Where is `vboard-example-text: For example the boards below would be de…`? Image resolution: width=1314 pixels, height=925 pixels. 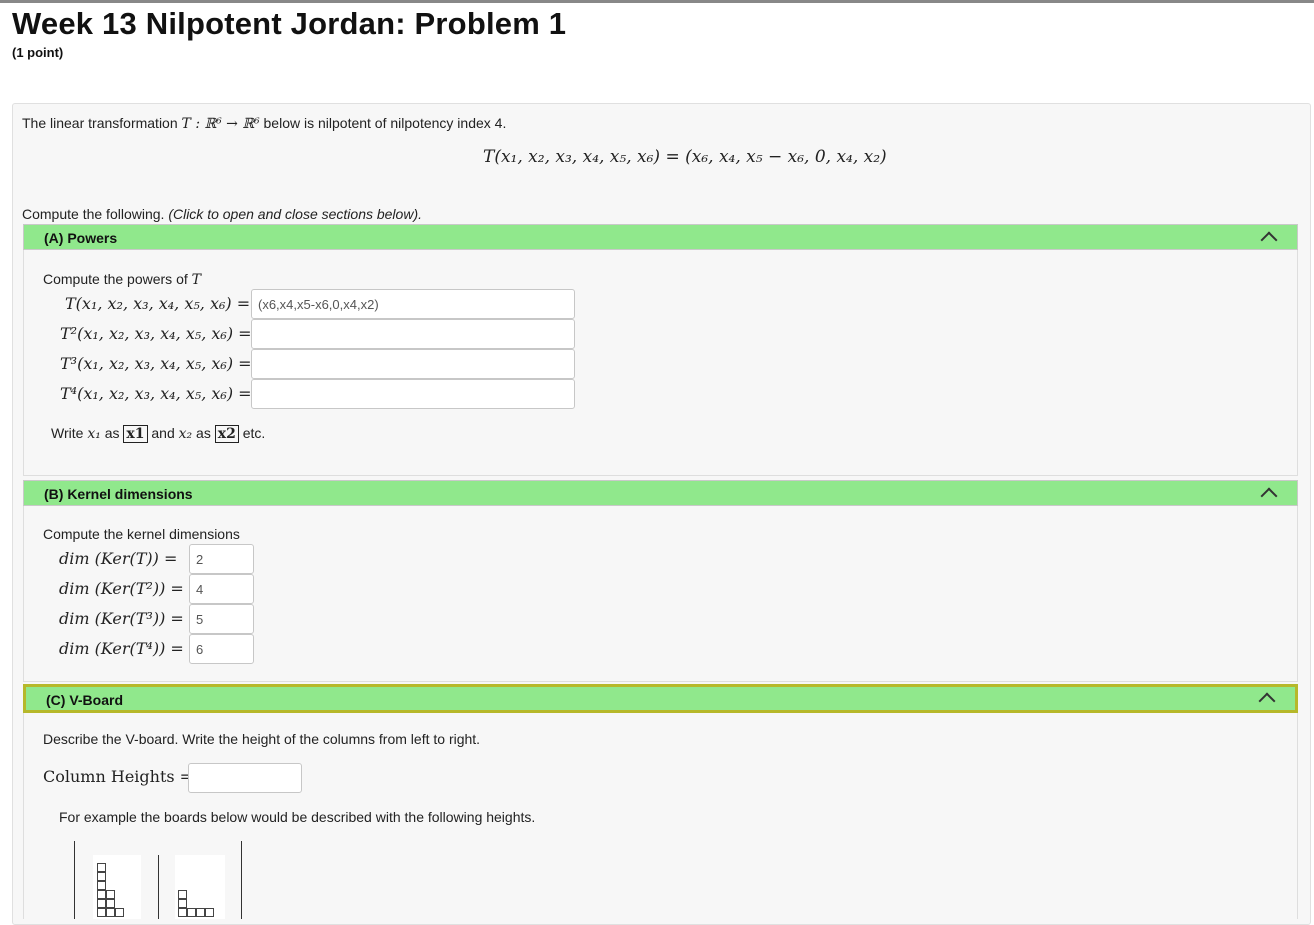
vboard-example-text: For example the boards below would be de… is located at coordinates (297, 817).